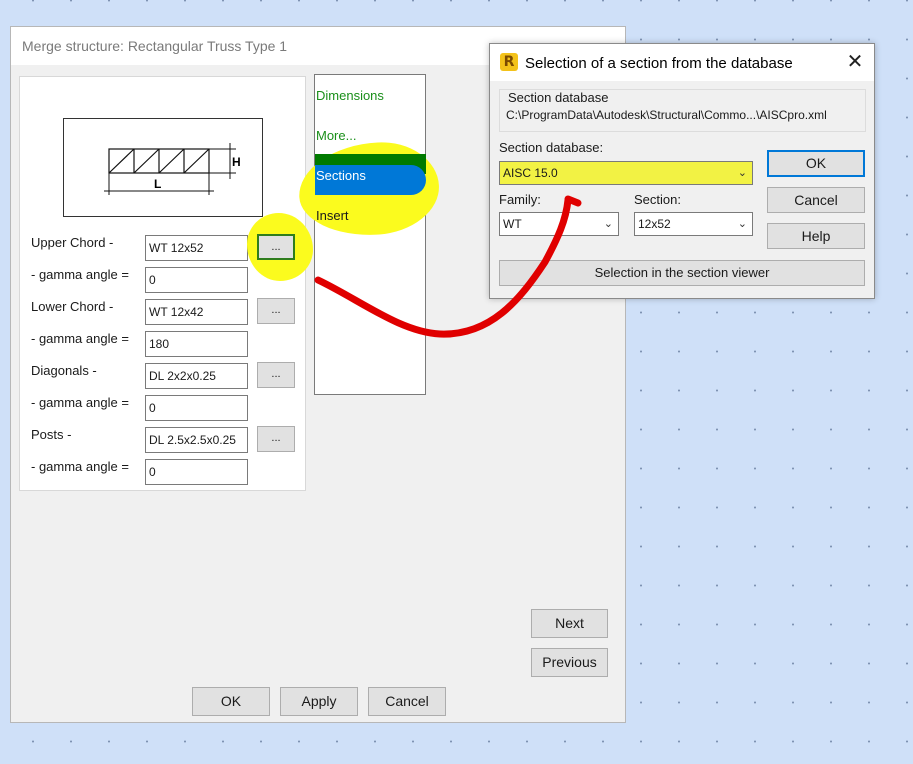  I want to click on arrow-stroke, so click(443, 267).